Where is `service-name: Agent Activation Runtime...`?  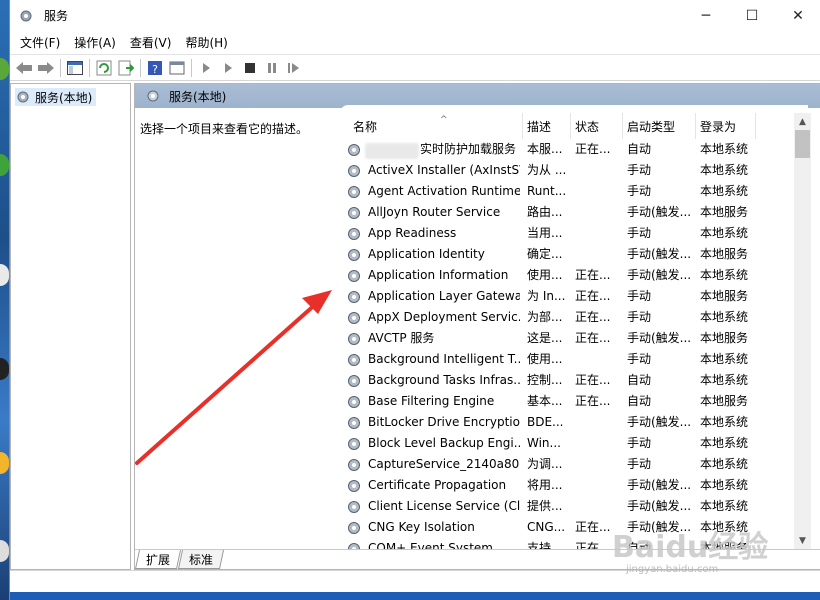
service-name: Agent Activation Runtime... is located at coordinates (444, 191).